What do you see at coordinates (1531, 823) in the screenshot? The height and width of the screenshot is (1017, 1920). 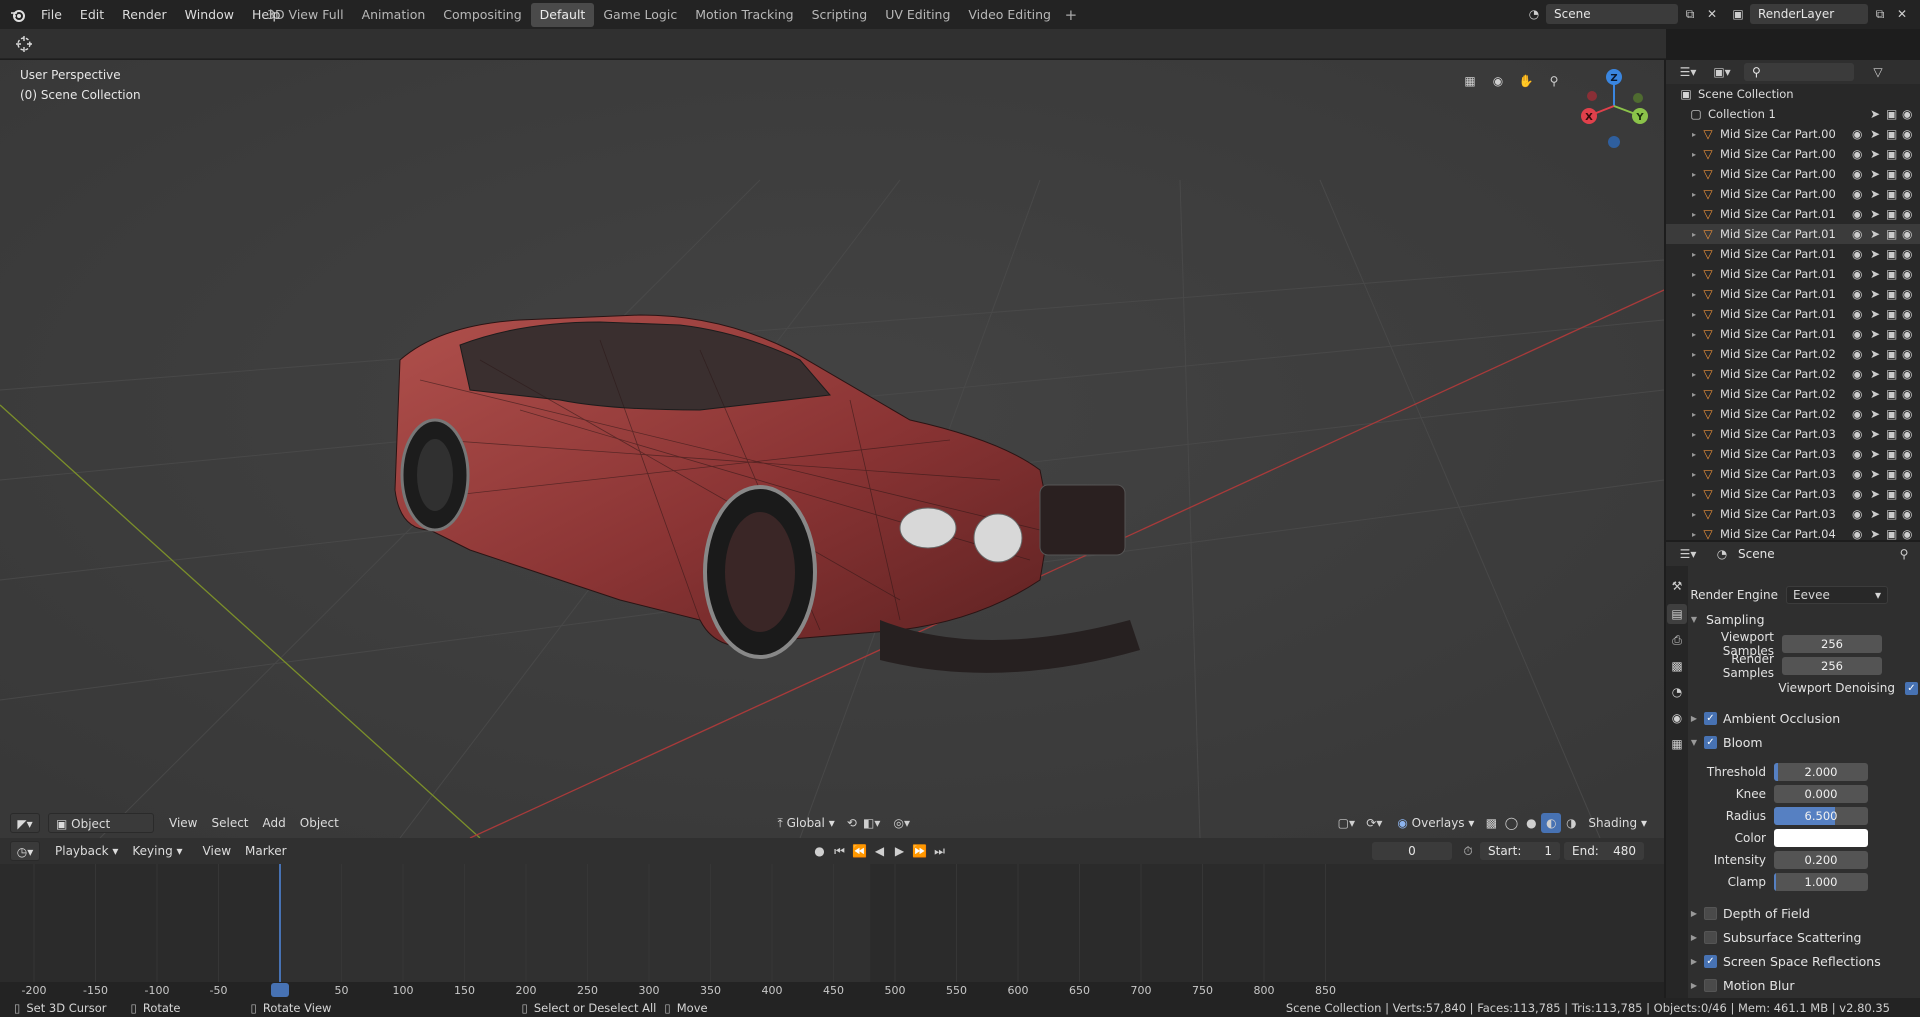 I see `solid-shading-icon: ●` at bounding box center [1531, 823].